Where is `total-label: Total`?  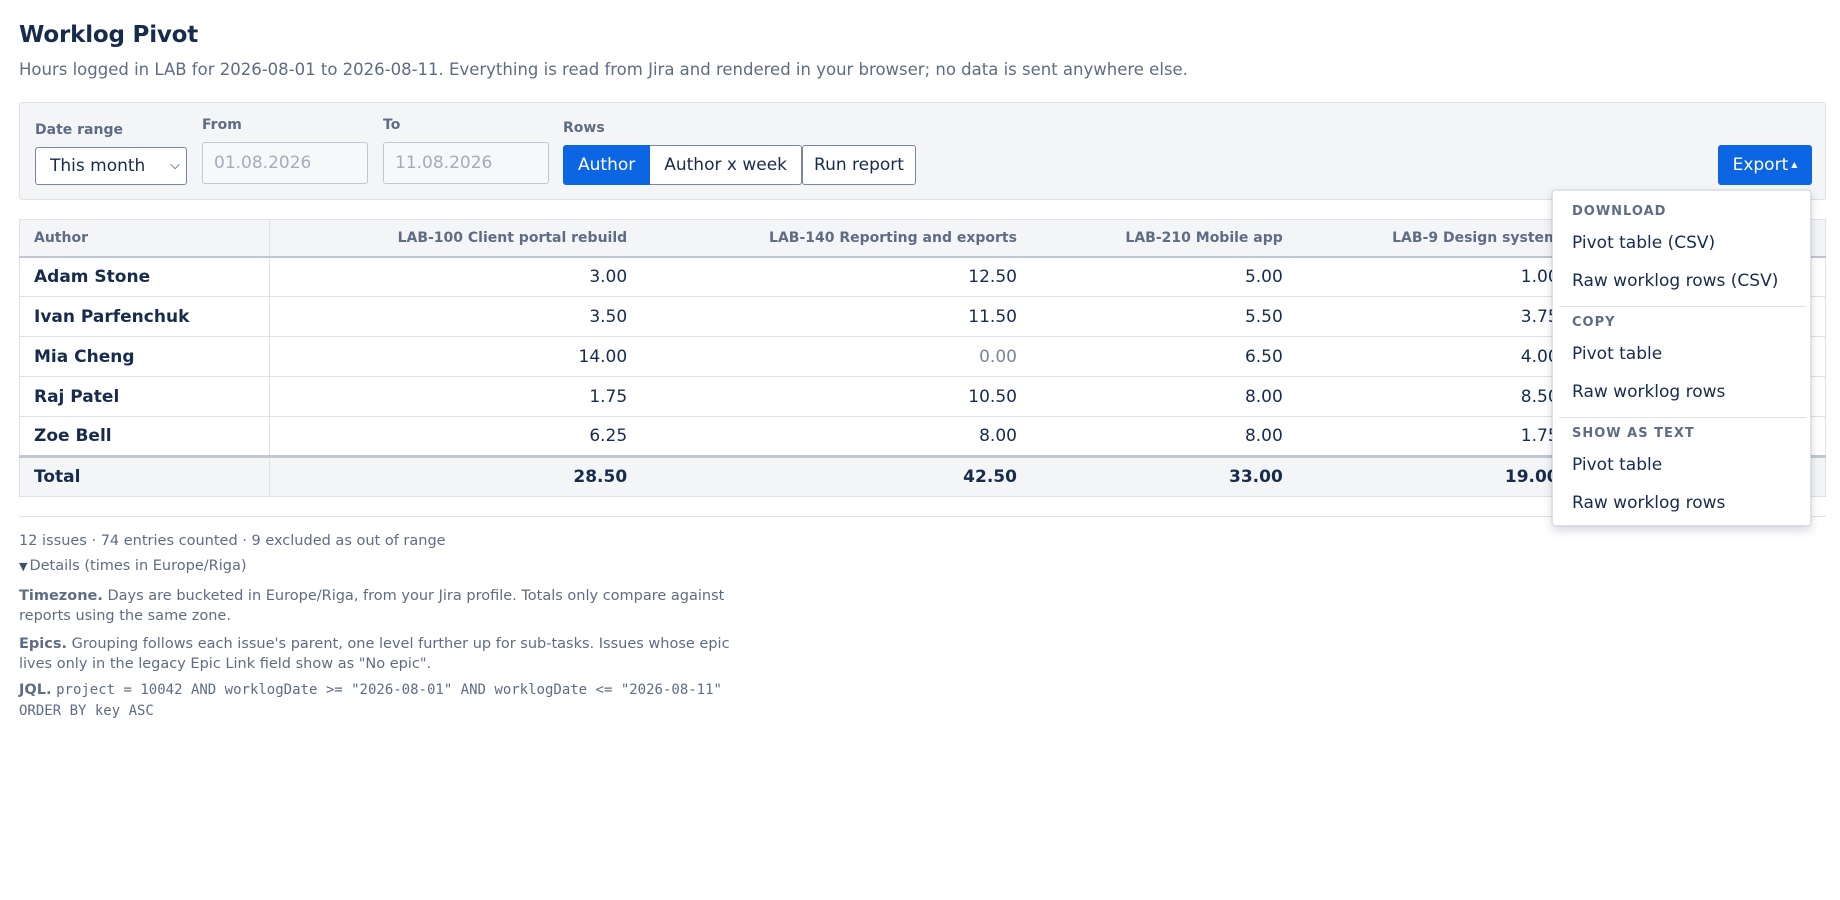
total-label: Total is located at coordinates (144, 476).